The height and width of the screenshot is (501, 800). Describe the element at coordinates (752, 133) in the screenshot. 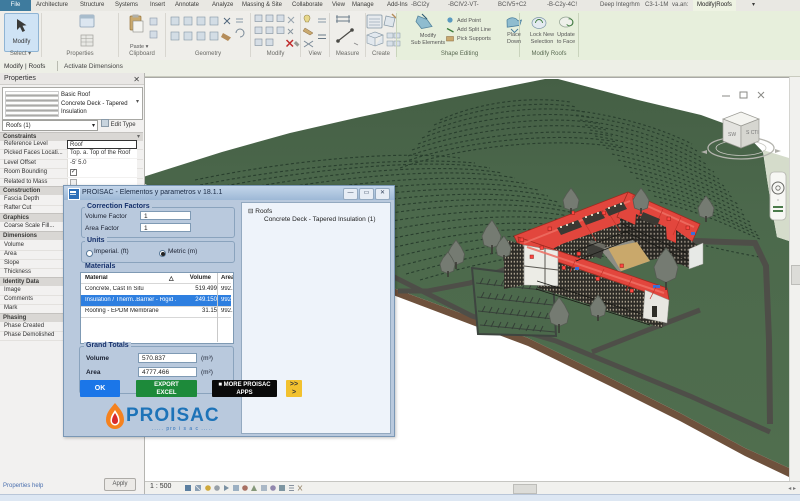

I see `svg-text: S СТІ` at that location.